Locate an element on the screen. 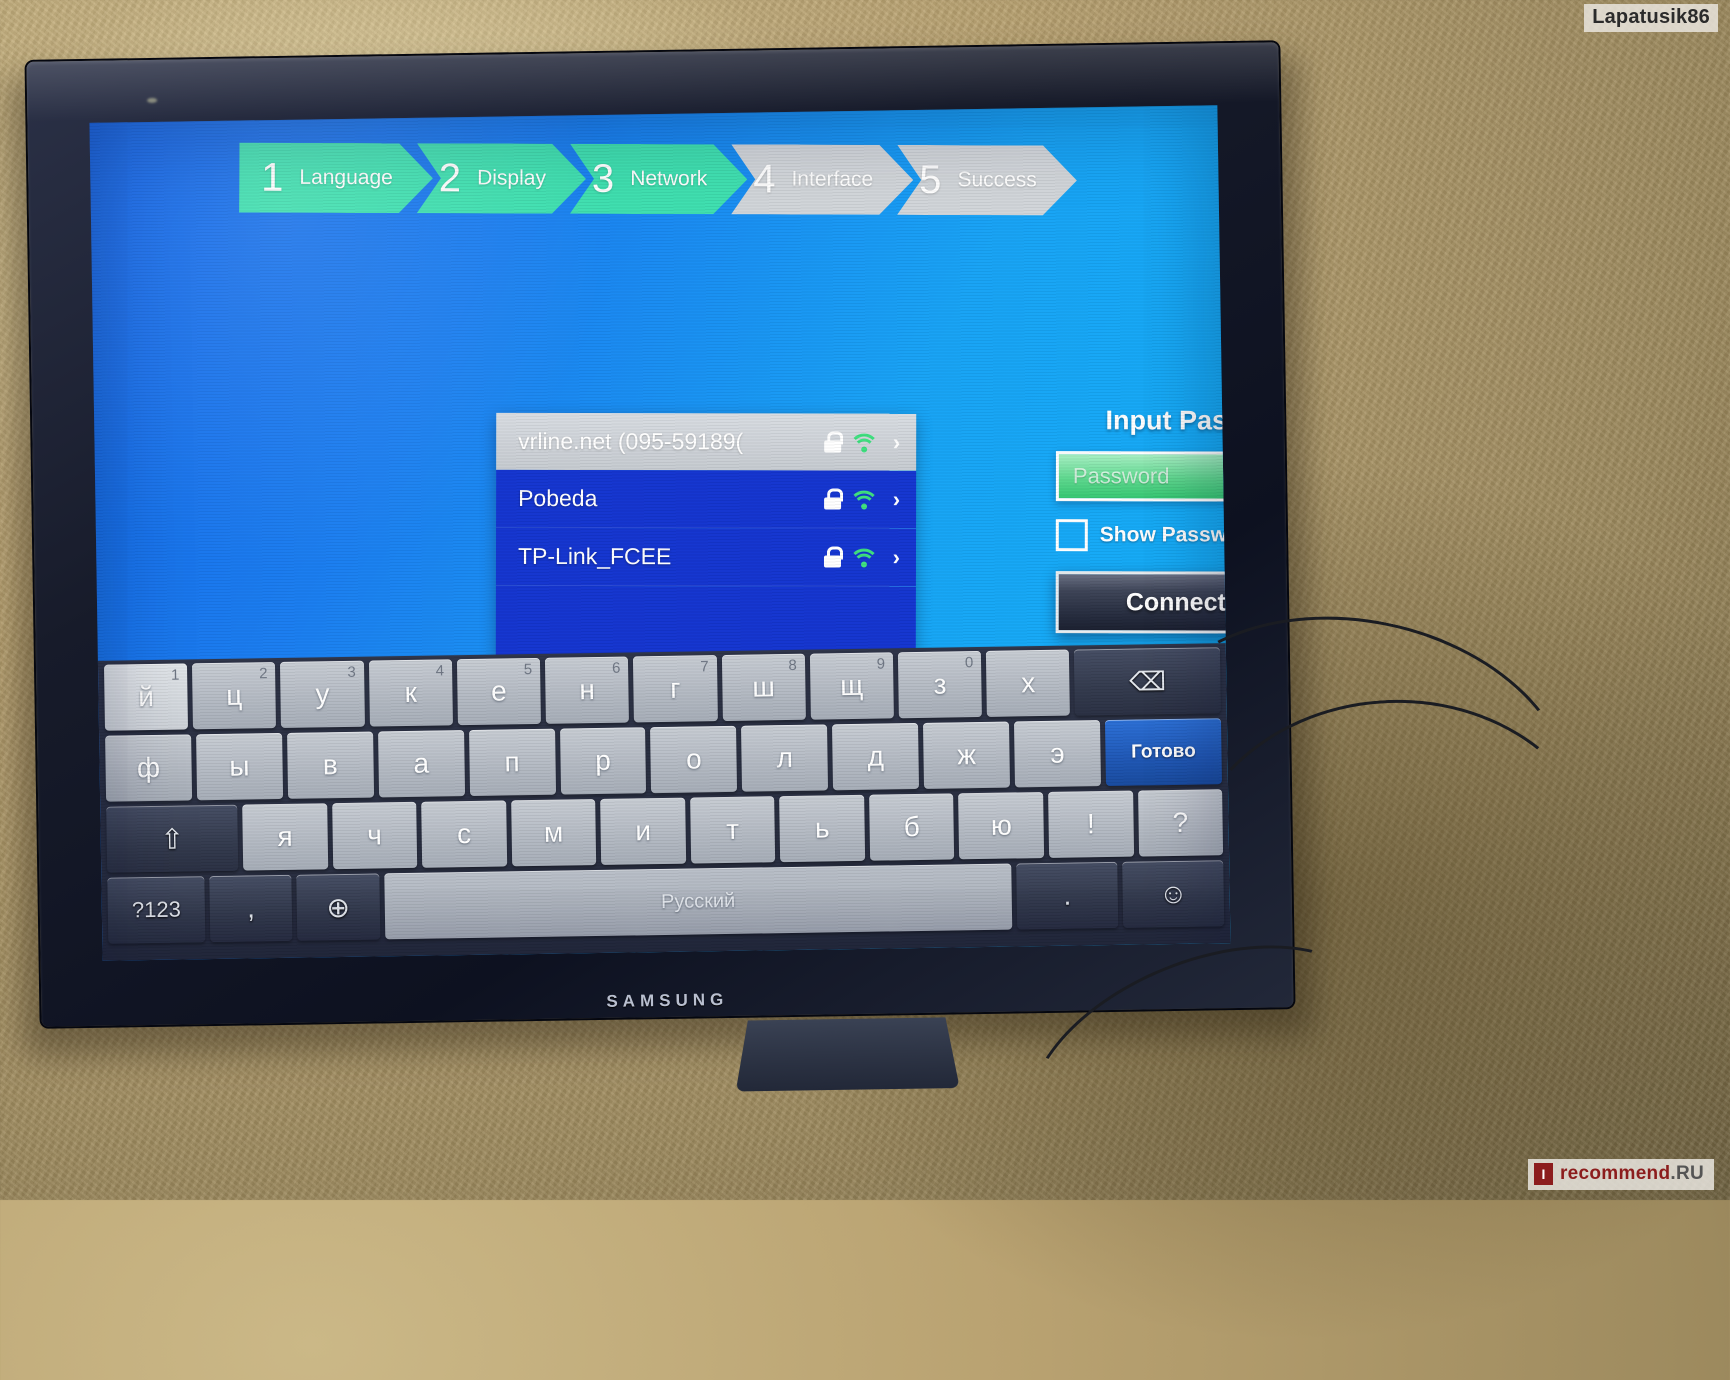 Image resolution: width=1730 pixels, height=1380 pixels. key-superscript: 3 is located at coordinates (351, 672).